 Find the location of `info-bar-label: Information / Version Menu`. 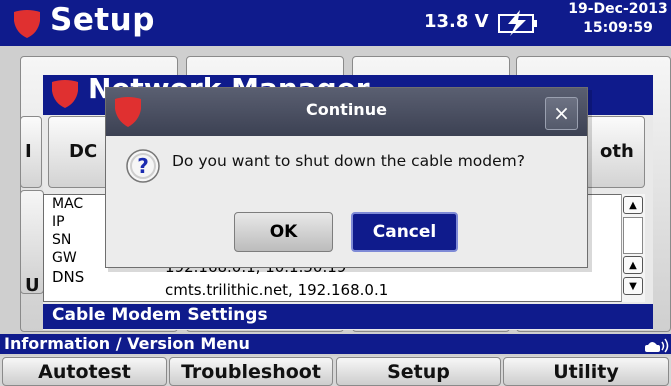

info-bar-label: Information / Version Menu is located at coordinates (127, 343).